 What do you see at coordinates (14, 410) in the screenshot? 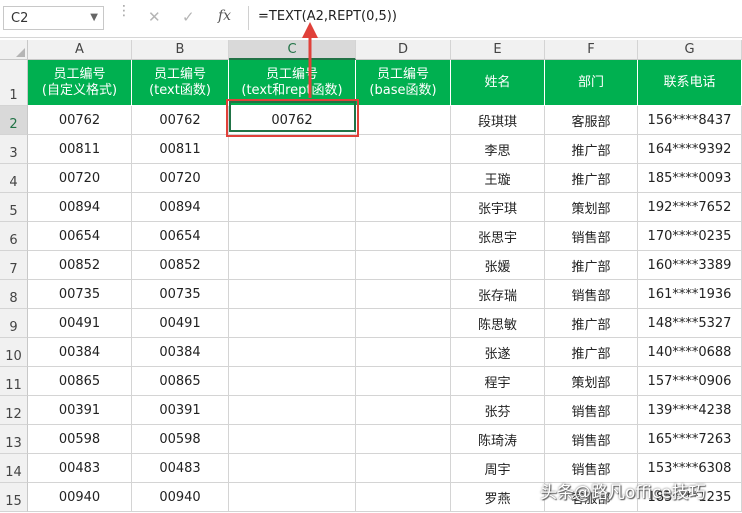
I see `row-header-12: 12` at bounding box center [14, 410].